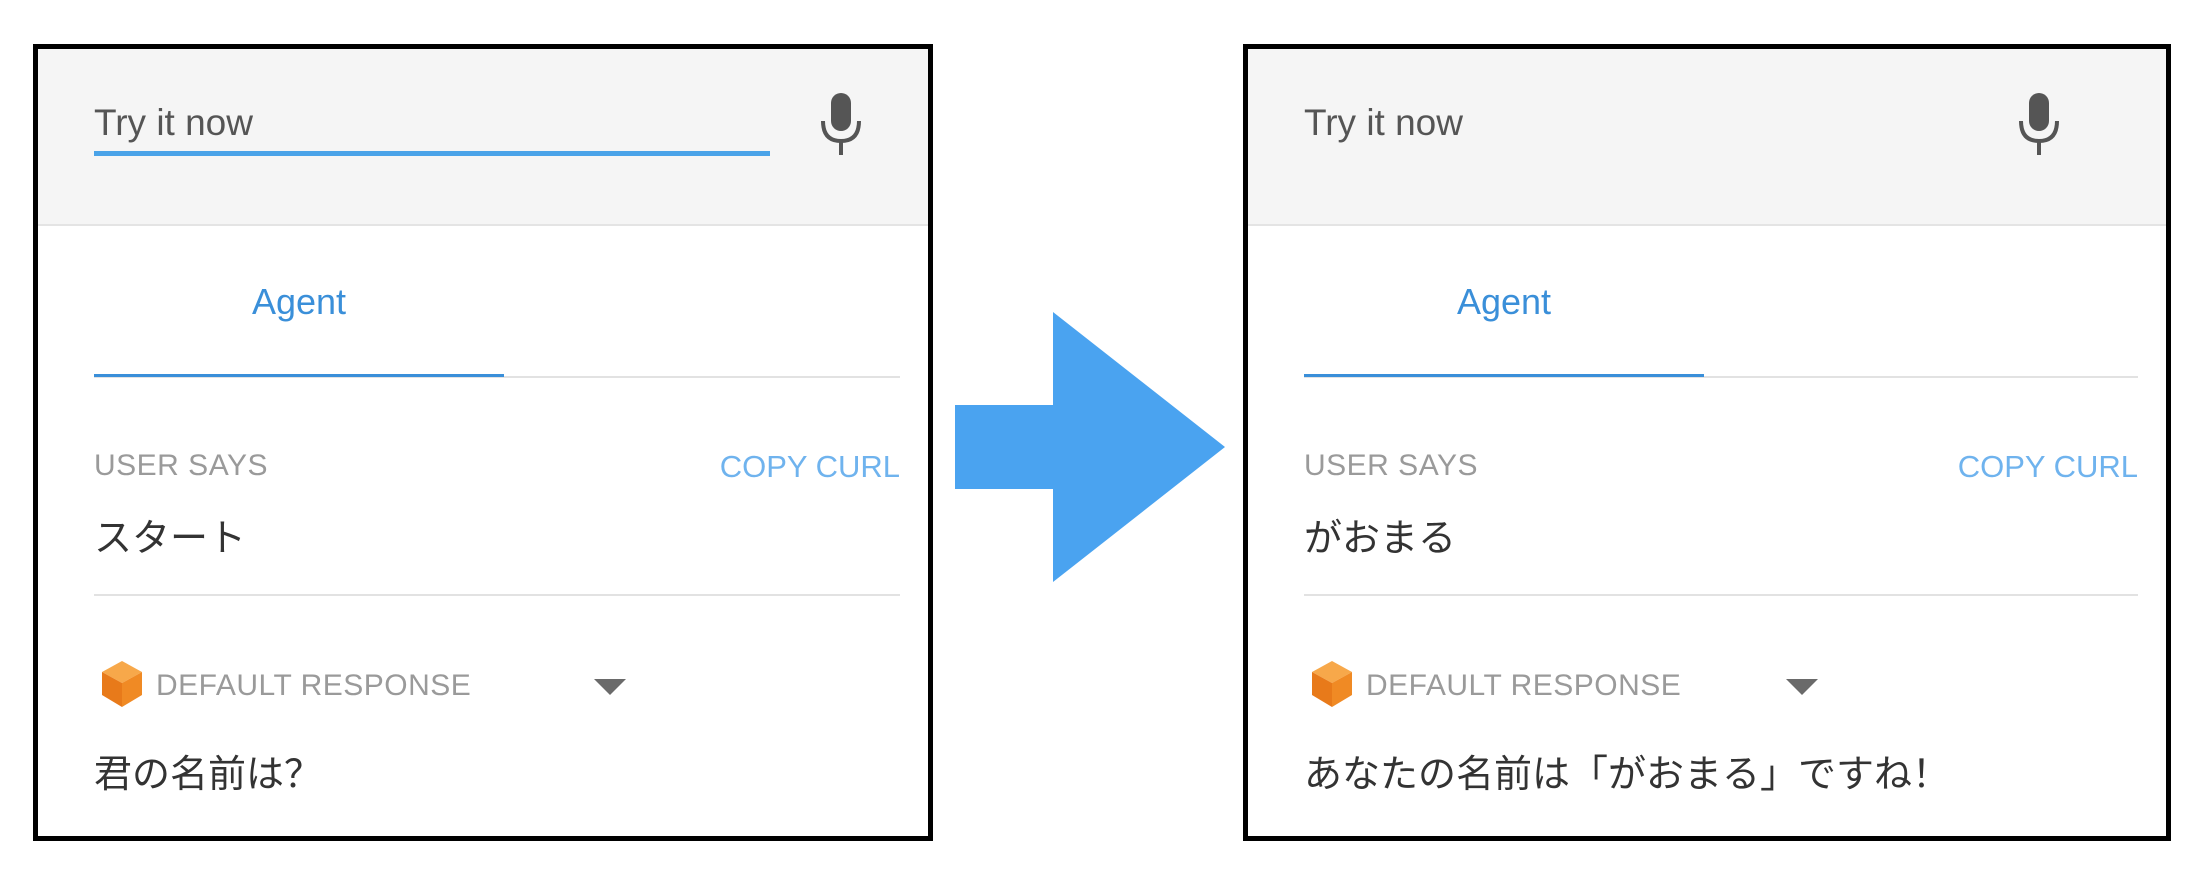  I want to click on default-response-section: DEFAULT RESPONSE あなたの名前は「がおまる」ですね！, so click(1721, 736).